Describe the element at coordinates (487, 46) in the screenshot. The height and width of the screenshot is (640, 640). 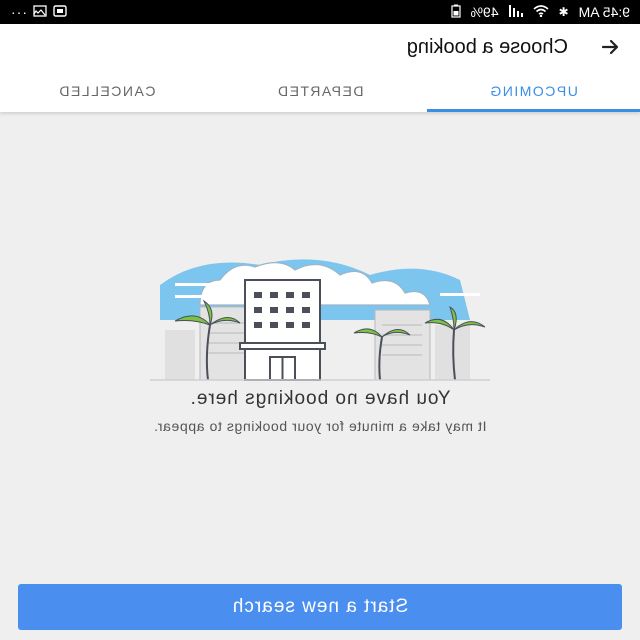
I see `page-title: Choose a booking` at that location.